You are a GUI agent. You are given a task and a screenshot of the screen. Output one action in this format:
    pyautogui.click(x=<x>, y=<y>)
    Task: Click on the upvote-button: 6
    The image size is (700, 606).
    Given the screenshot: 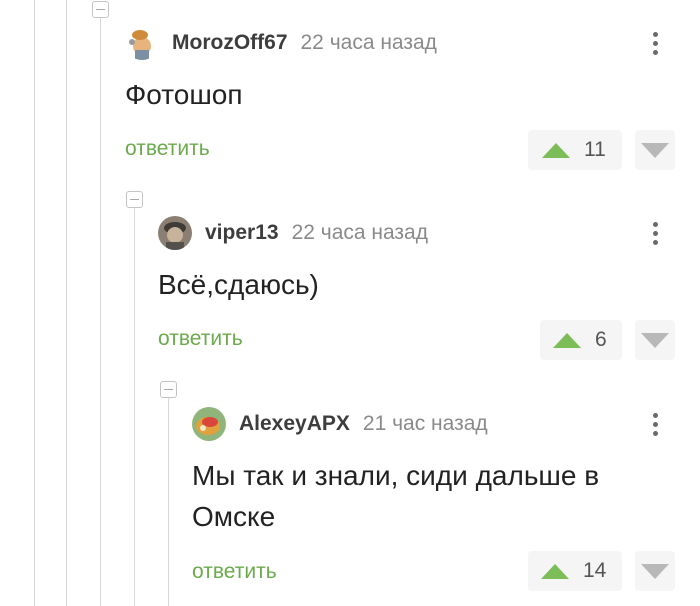 What is the action you would take?
    pyautogui.click(x=581, y=340)
    